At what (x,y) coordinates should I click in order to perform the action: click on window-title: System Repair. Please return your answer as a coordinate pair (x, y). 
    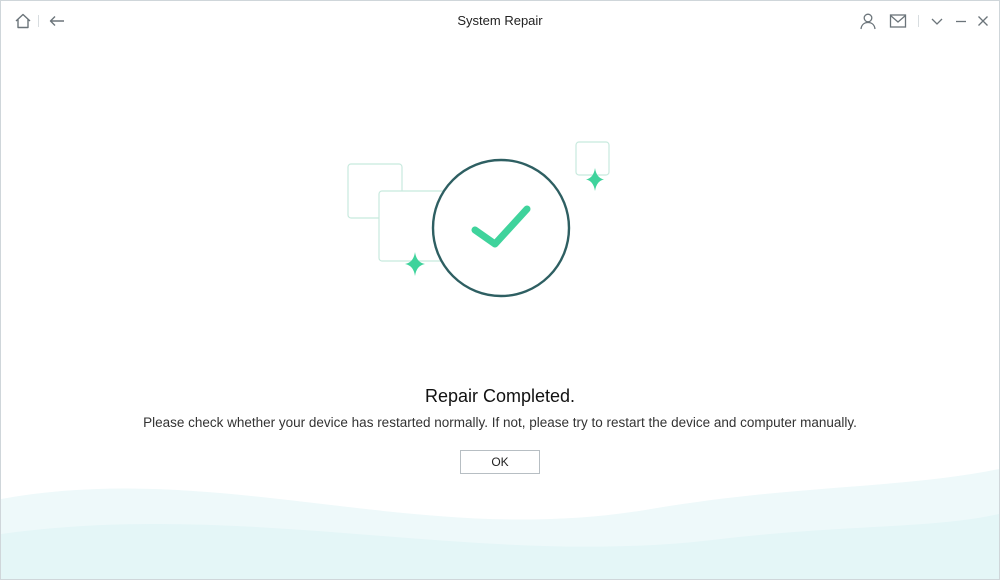
    Looking at the image, I should click on (500, 20).